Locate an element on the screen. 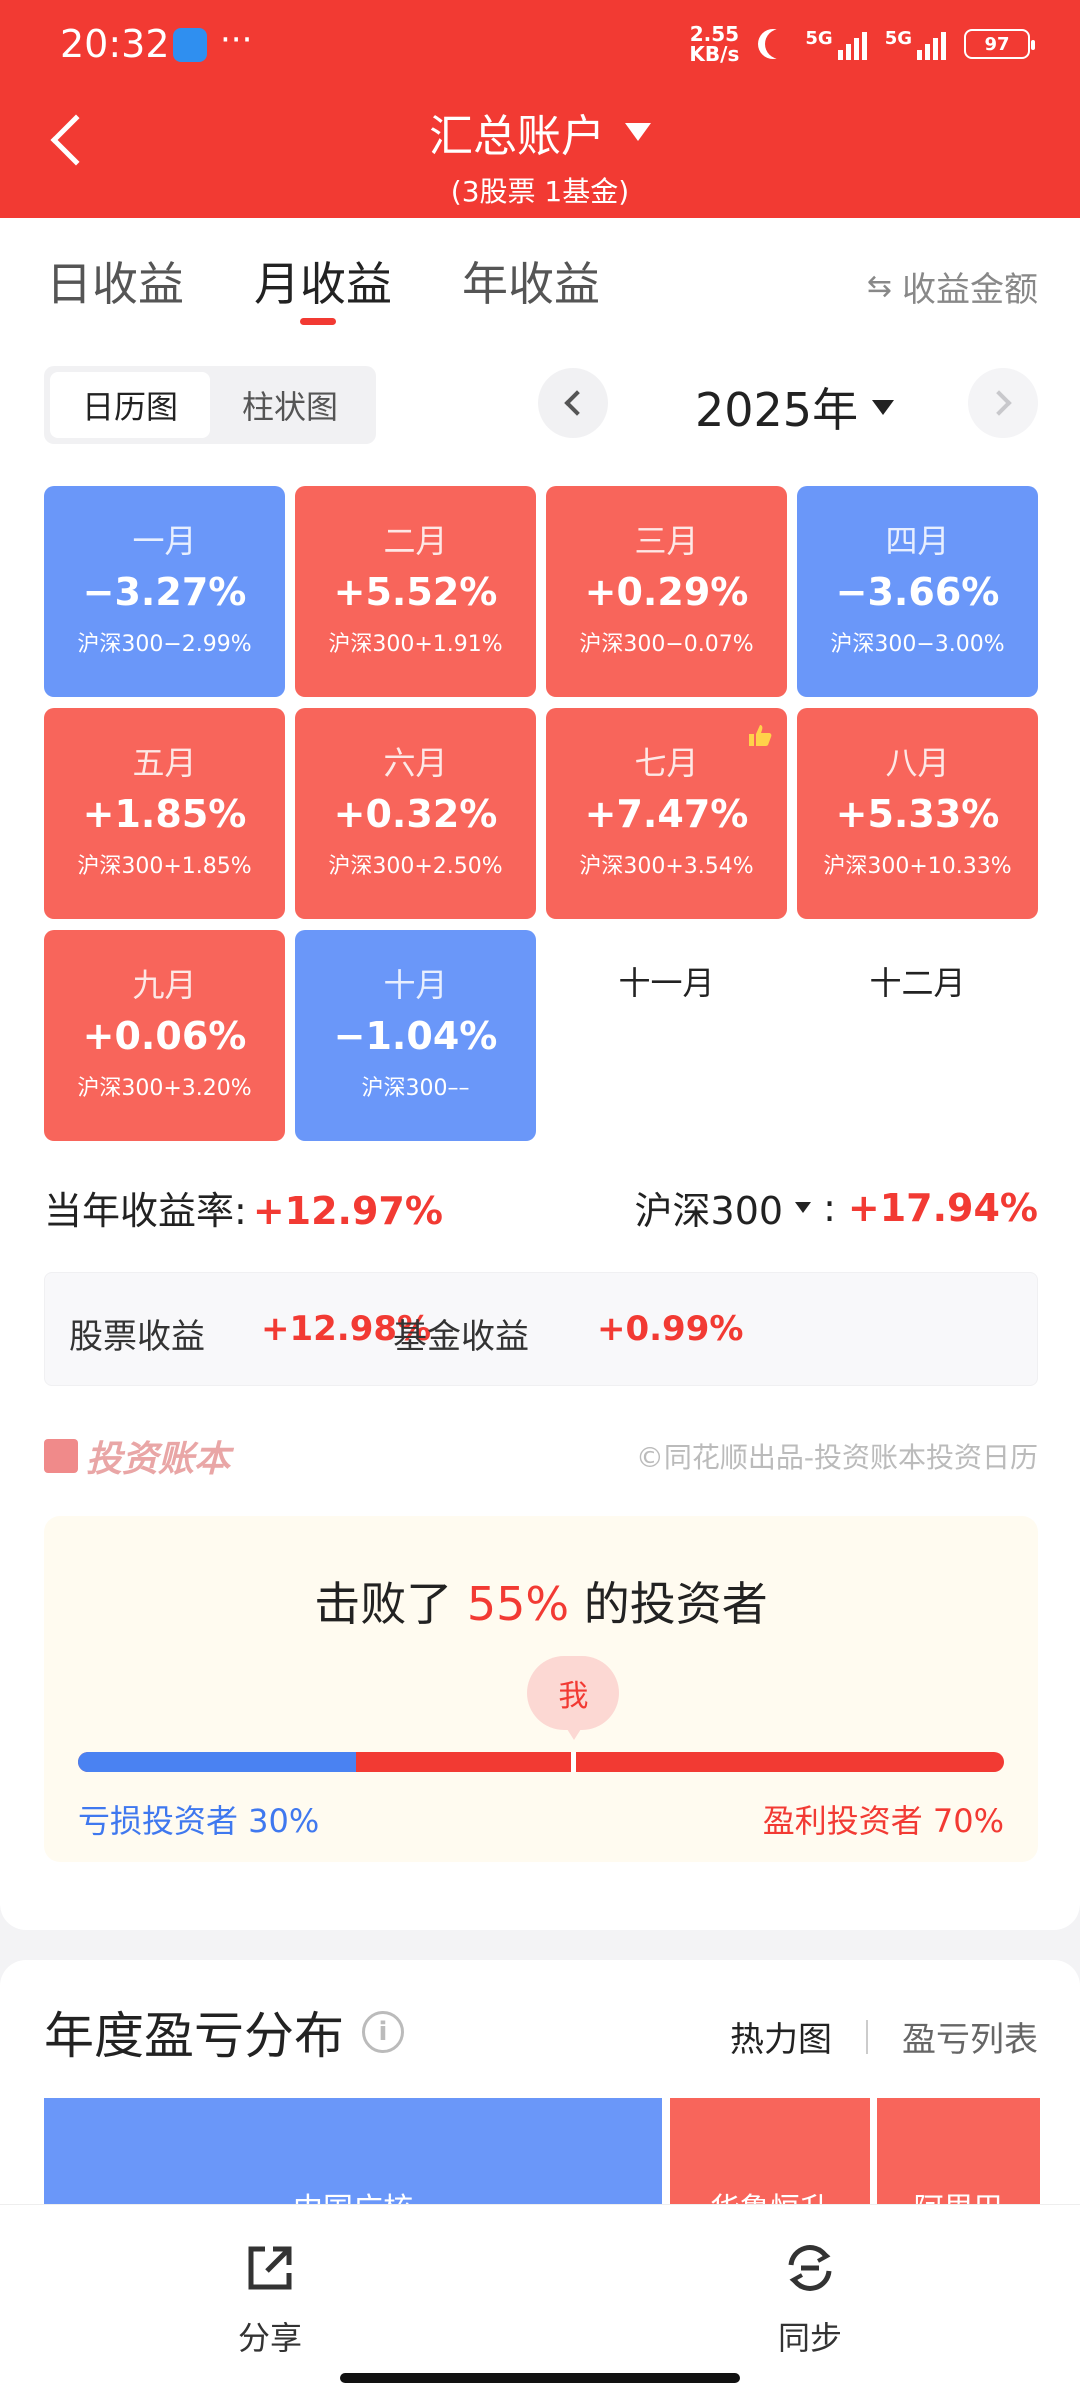 The height and width of the screenshot is (2400, 1080). month-name: 十月 is located at coordinates (415, 985).